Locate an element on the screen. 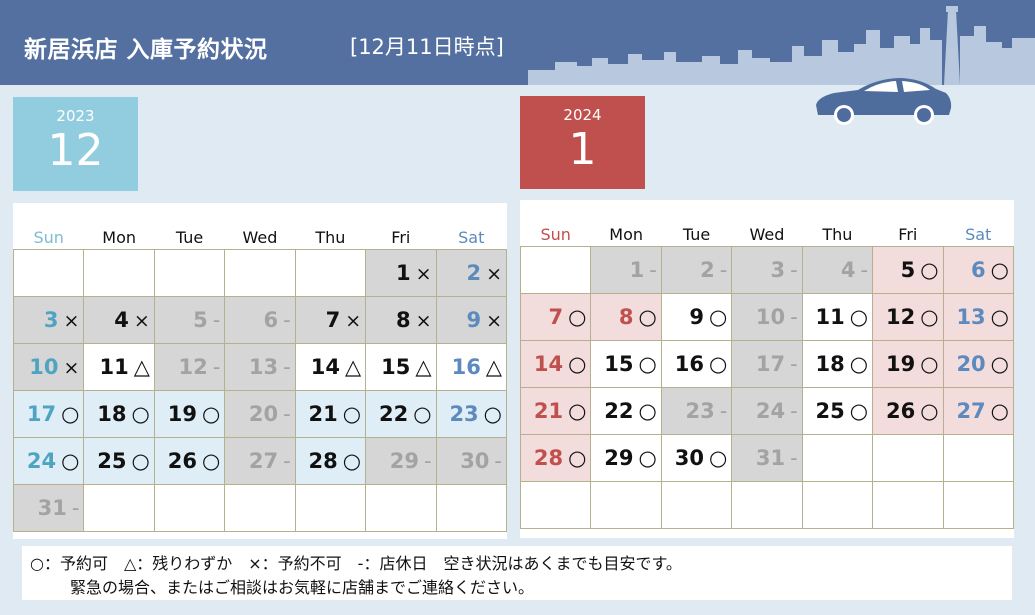 This screenshot has height=615, width=1035. day-cell: 20- is located at coordinates (260, 414).